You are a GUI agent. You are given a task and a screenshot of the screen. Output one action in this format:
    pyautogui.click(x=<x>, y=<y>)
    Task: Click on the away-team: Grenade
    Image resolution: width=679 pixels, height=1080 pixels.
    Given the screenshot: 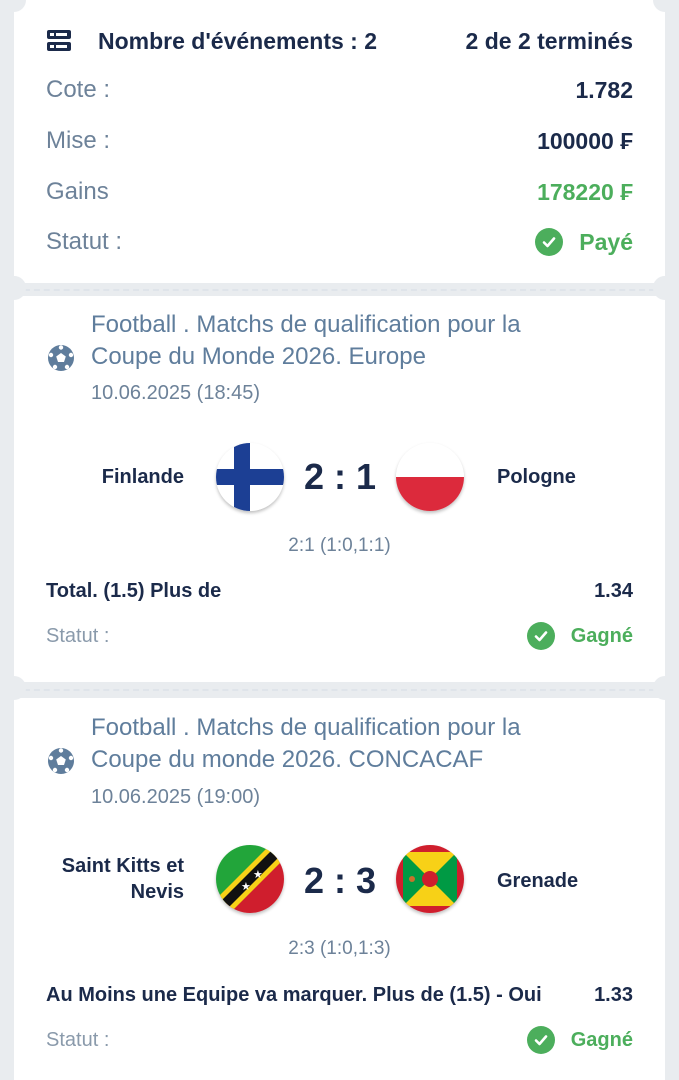 What is the action you would take?
    pyautogui.click(x=538, y=881)
    